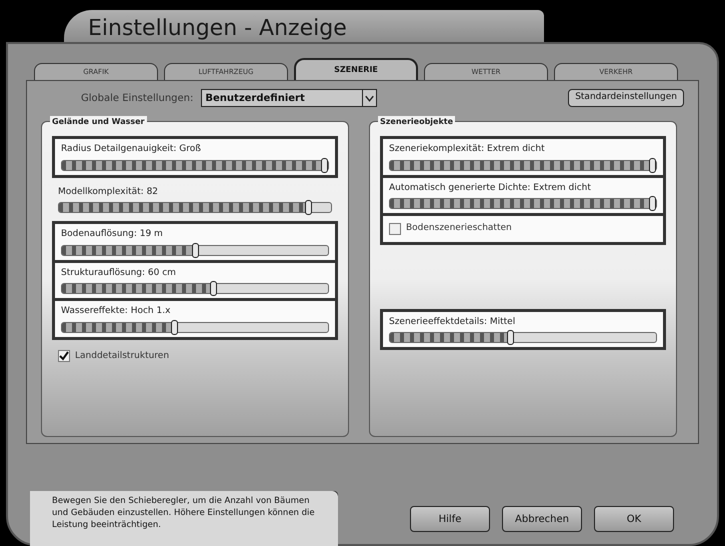 The image size is (725, 546). Describe the element at coordinates (490, 188) in the screenshot. I see `slider-label: Automatisch generierte Dichte: Extrem dicht` at that location.